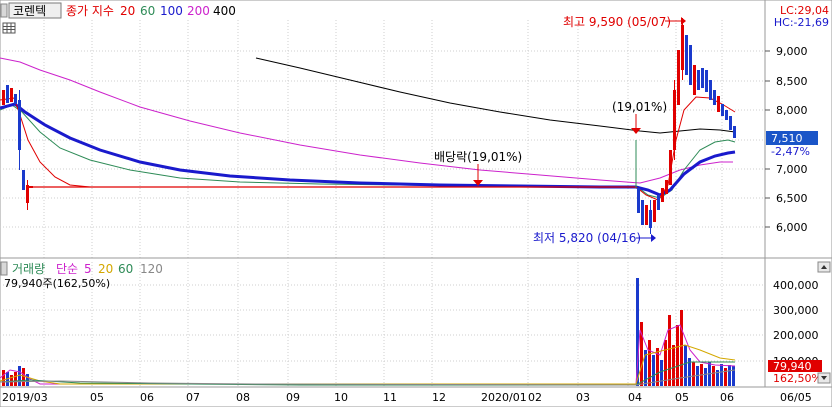  Describe the element at coordinates (792, 169) in the screenshot. I see `price-tick-7000: 7,000` at that location.